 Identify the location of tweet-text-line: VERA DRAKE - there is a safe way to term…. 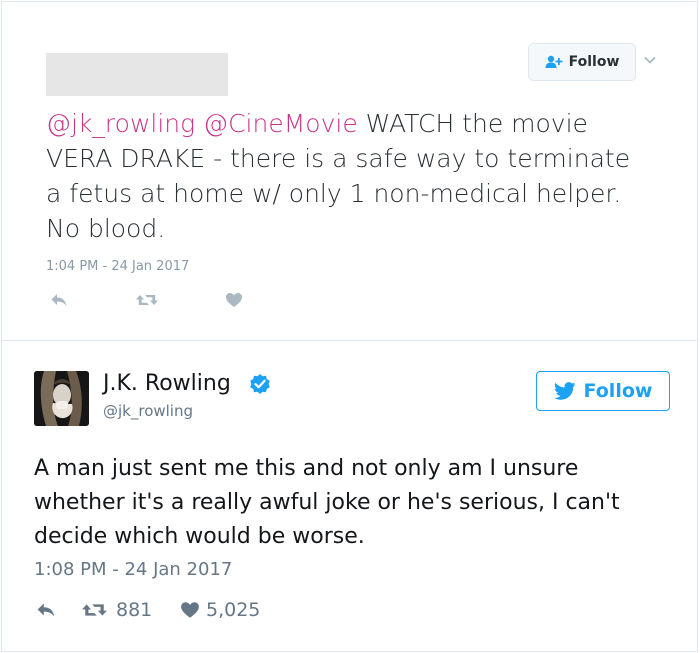
(338, 158).